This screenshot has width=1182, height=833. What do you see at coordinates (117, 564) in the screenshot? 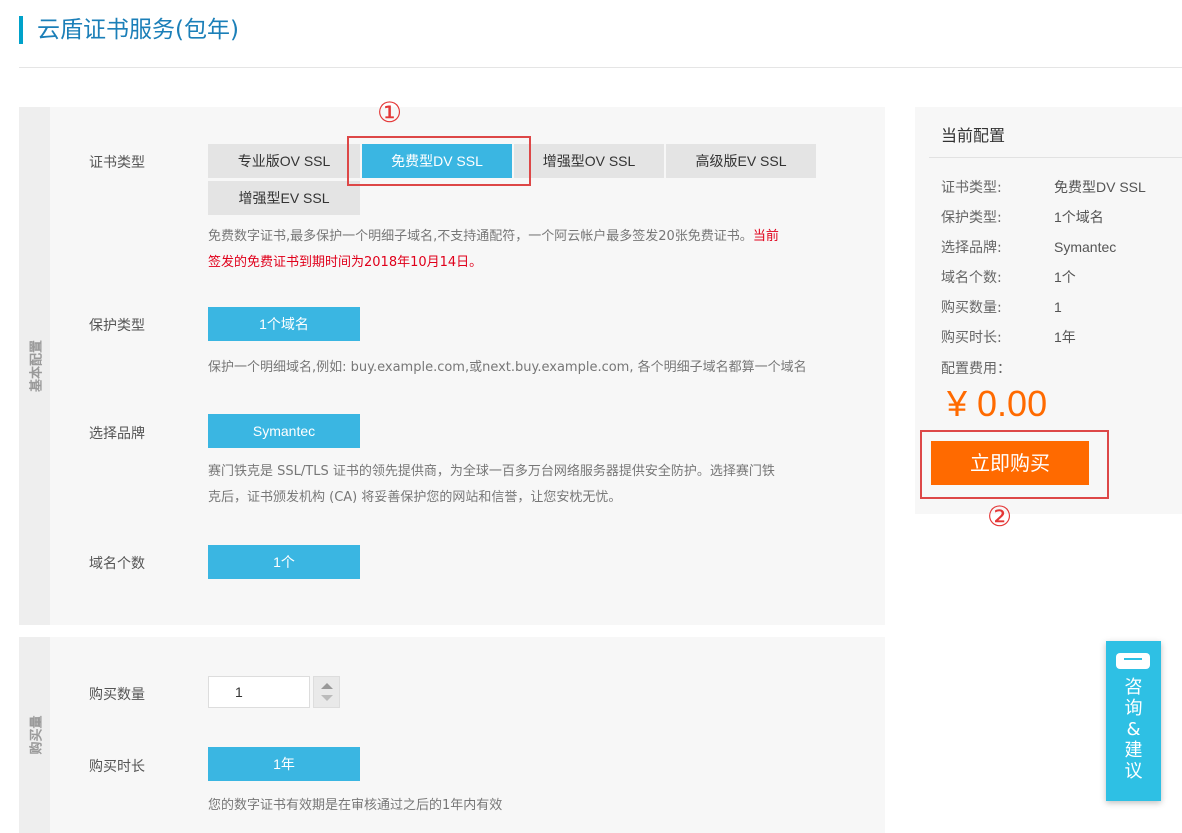
I see `domain-count-label: 域名个数` at bounding box center [117, 564].